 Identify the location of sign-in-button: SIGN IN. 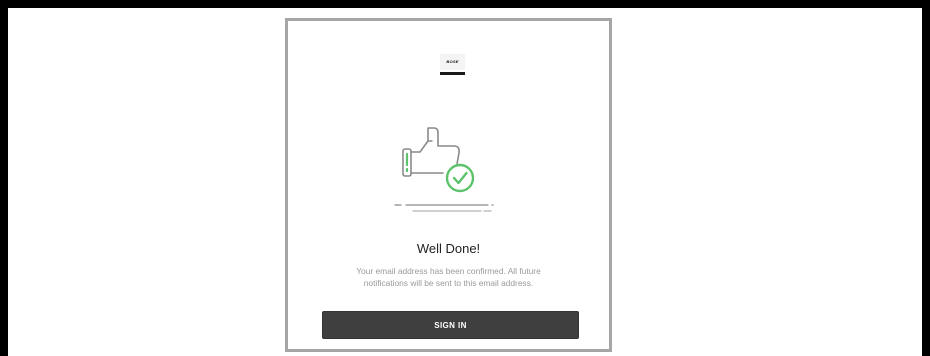
(450, 325).